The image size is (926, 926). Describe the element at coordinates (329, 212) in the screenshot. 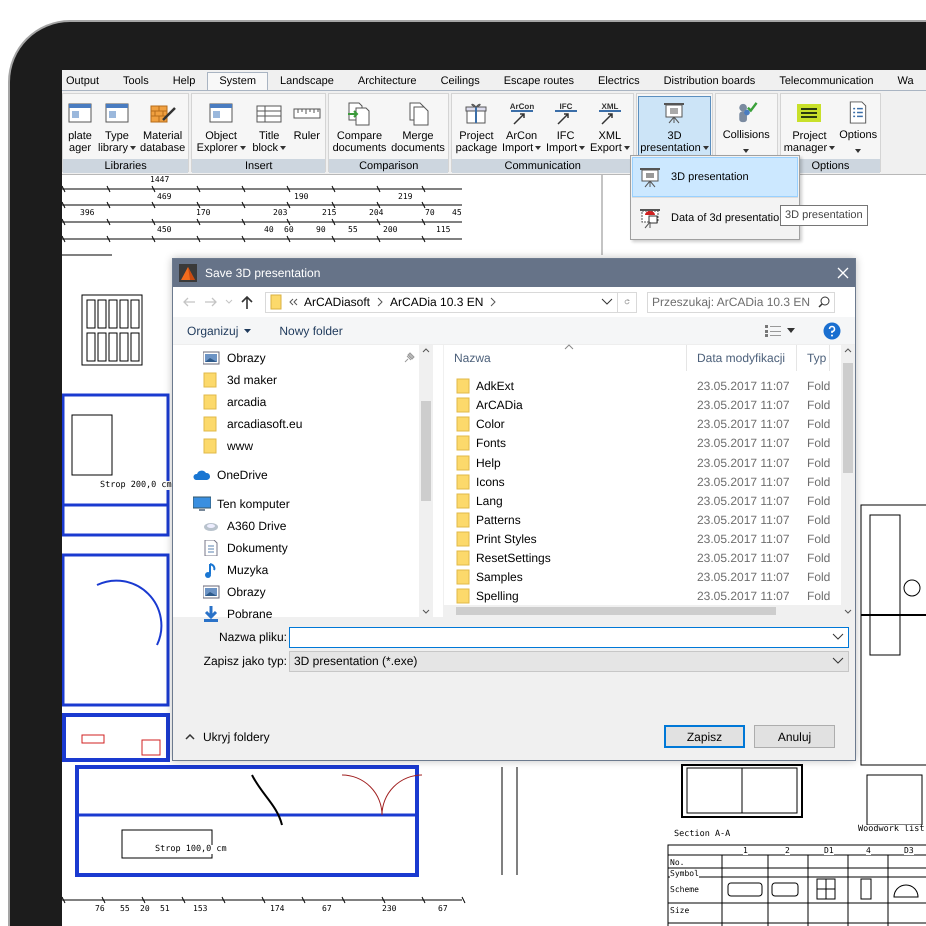

I see `dimension-label: 215` at that location.